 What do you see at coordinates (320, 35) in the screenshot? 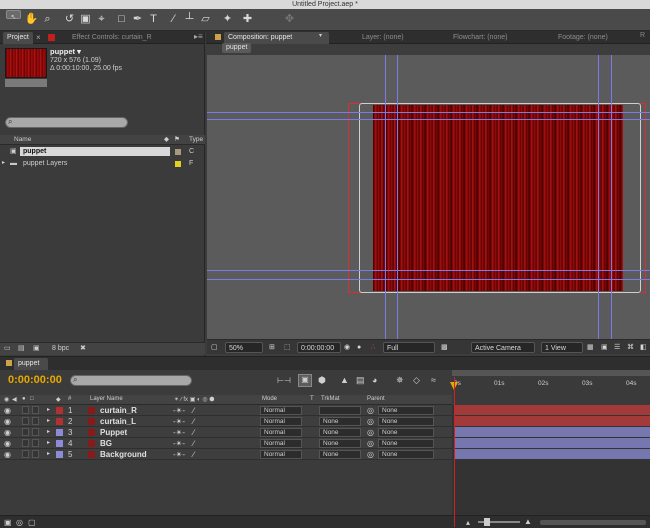
I see `comp-dropdown-icon: ▾` at bounding box center [320, 35].